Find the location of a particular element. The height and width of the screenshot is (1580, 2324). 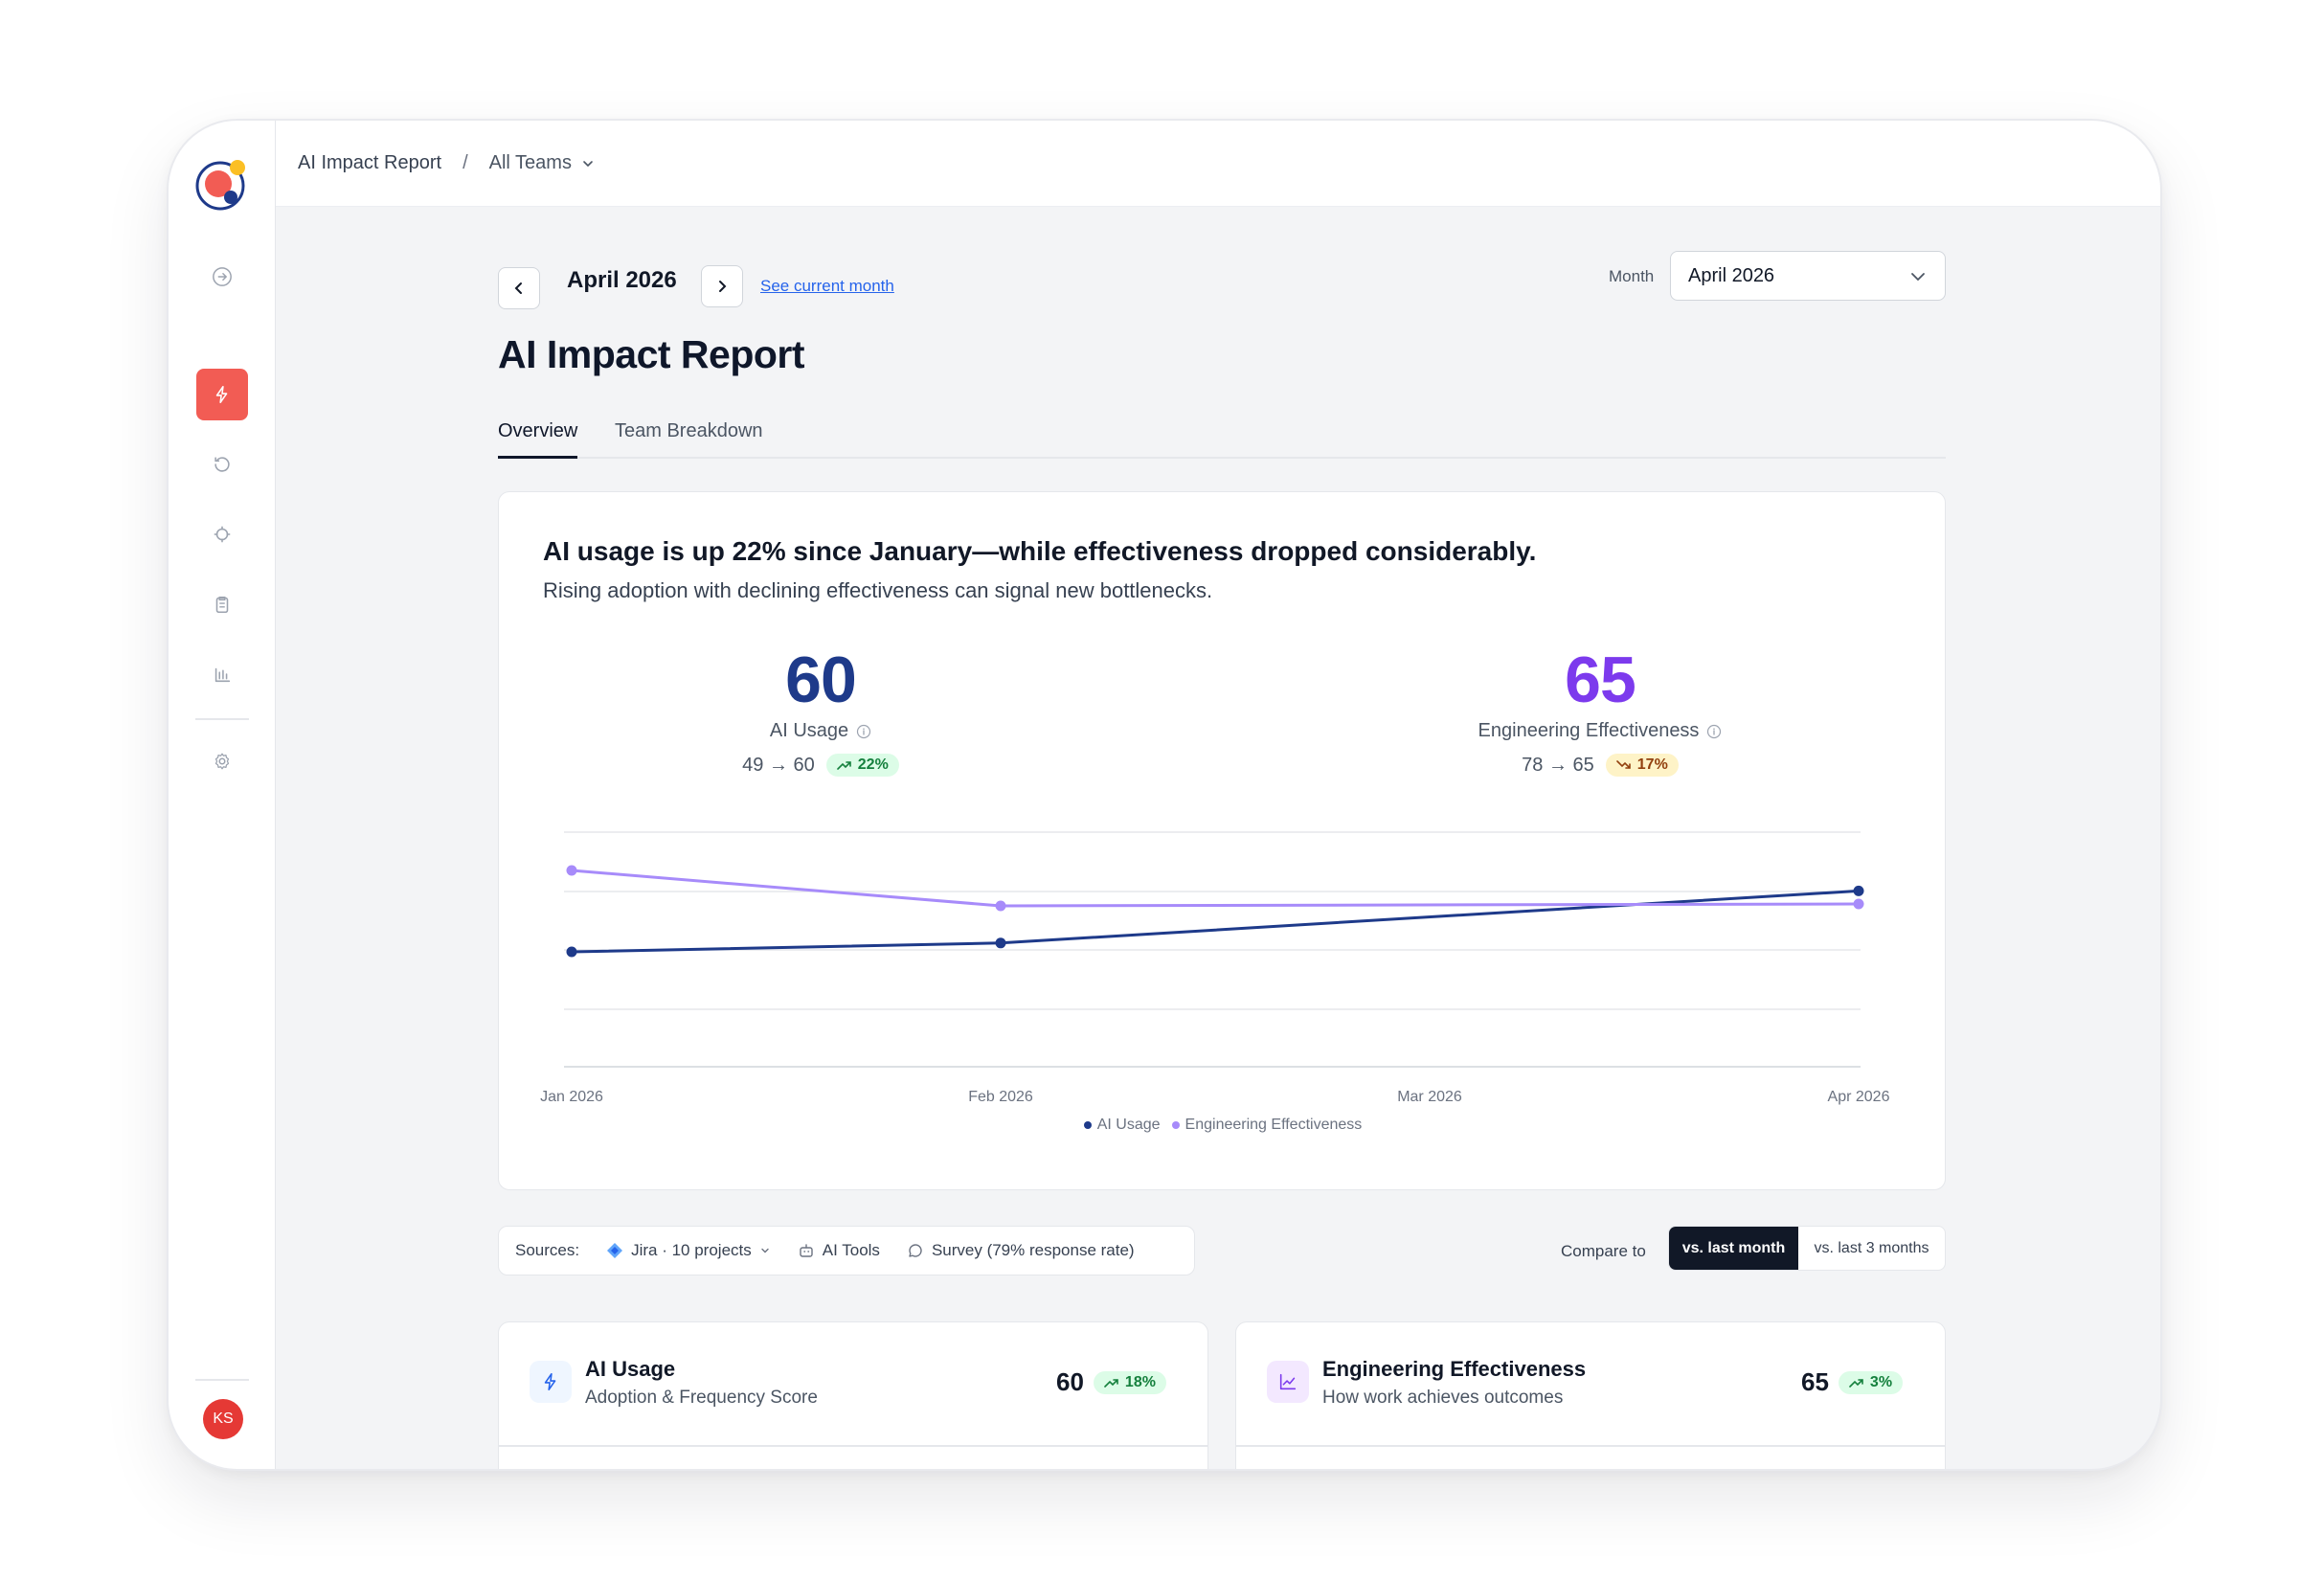

series-line-engineering-effectiveness is located at coordinates (1216, 888).